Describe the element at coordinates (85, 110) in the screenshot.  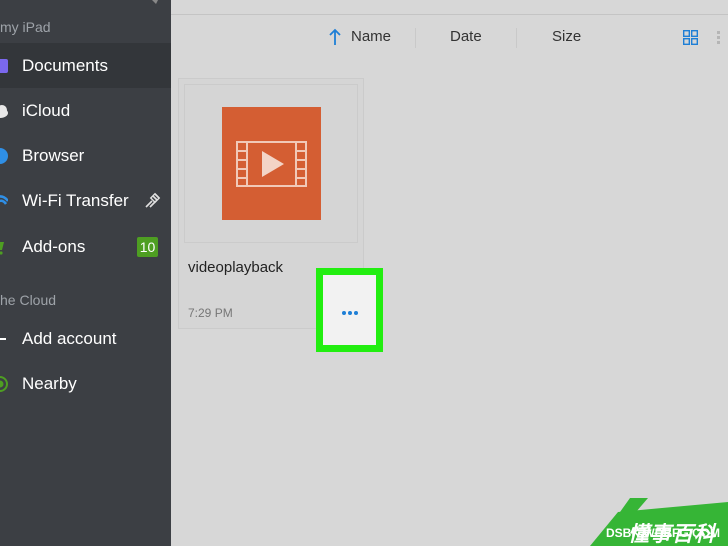
I see `sidebar-item-icloud: iCloud` at that location.